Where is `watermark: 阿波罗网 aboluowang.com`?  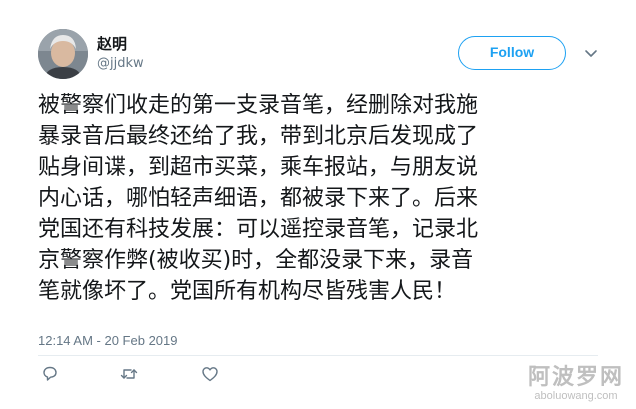 watermark: 阿波罗网 aboluowang.com is located at coordinates (575, 384).